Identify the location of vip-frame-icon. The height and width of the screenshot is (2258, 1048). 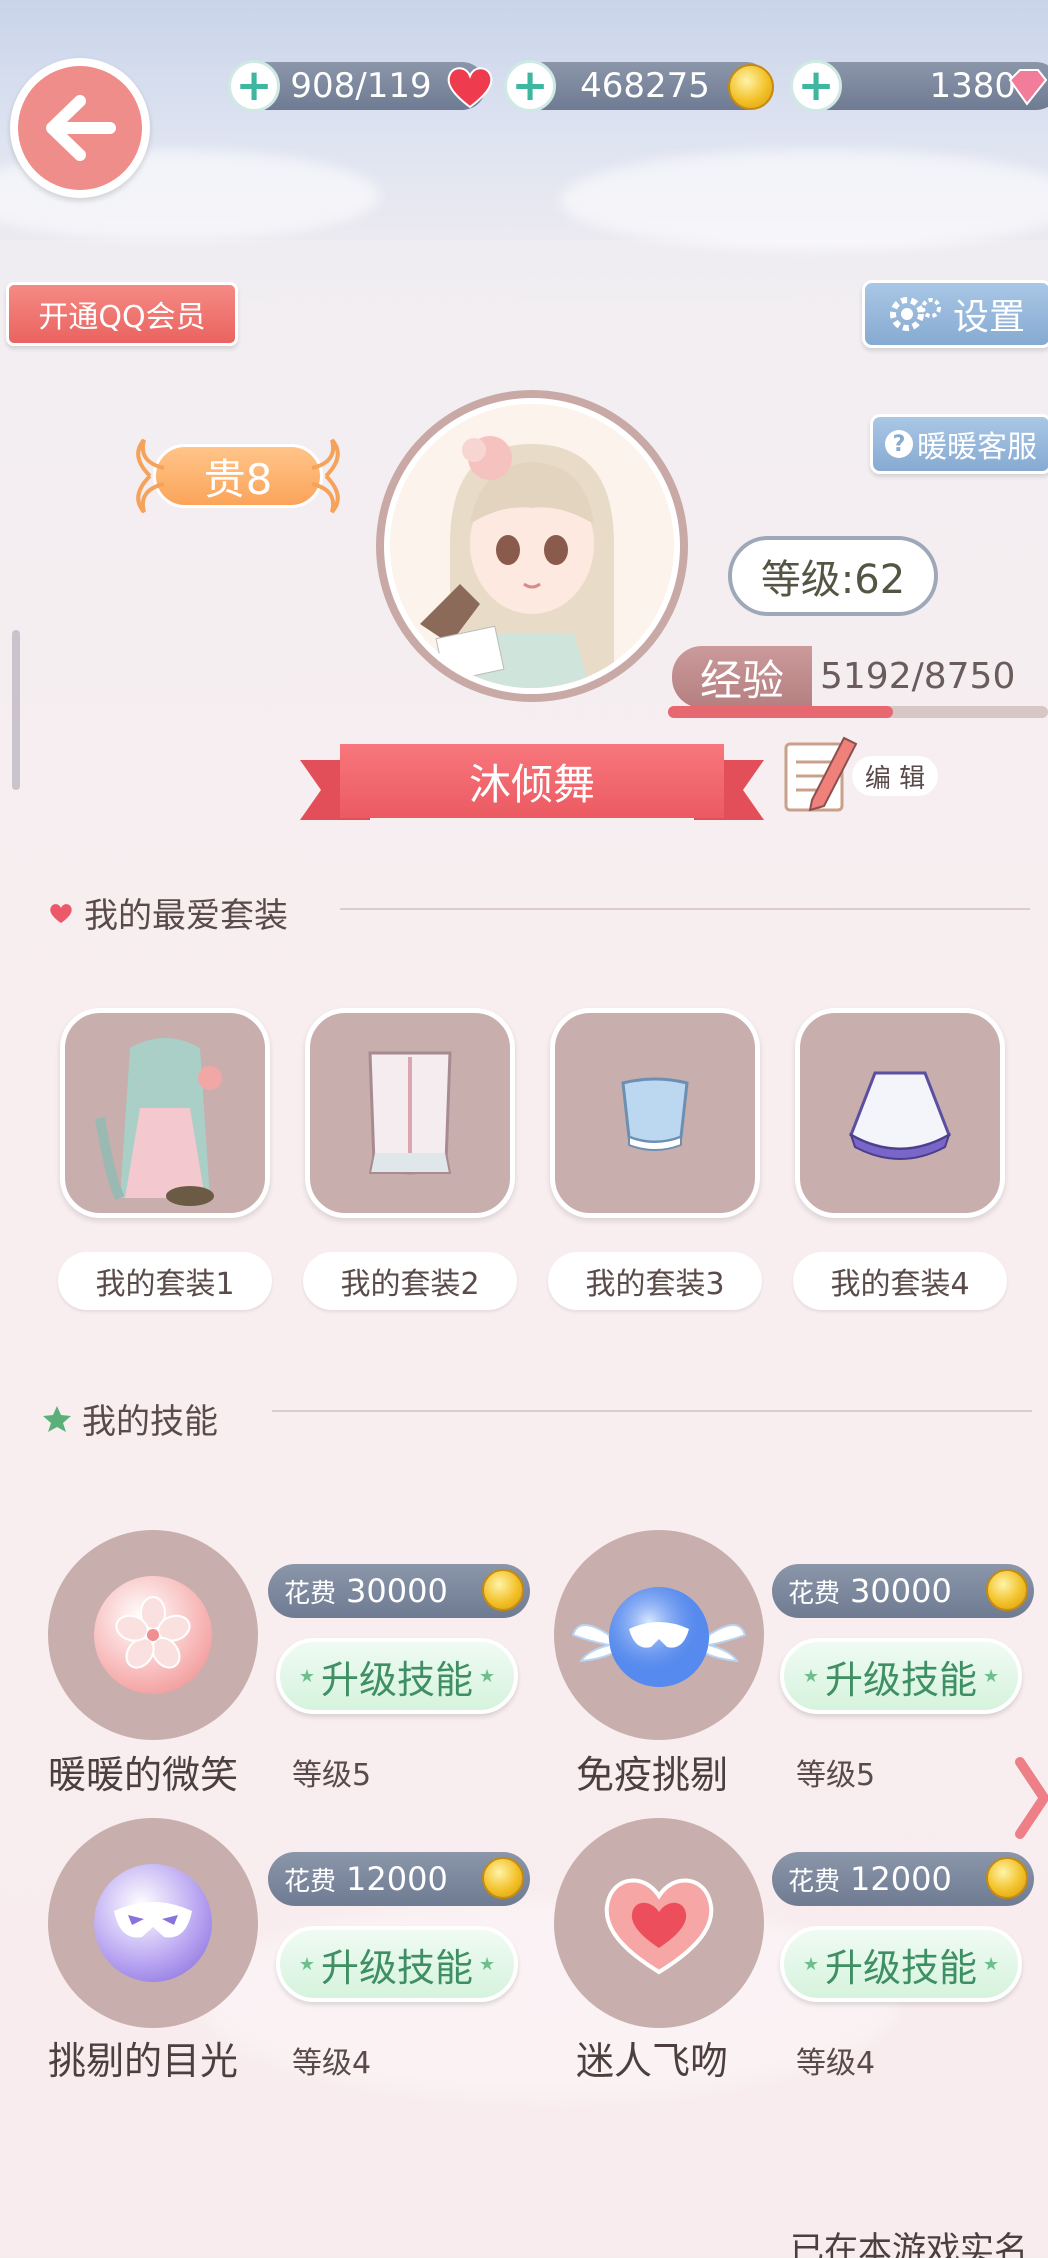
(238, 476).